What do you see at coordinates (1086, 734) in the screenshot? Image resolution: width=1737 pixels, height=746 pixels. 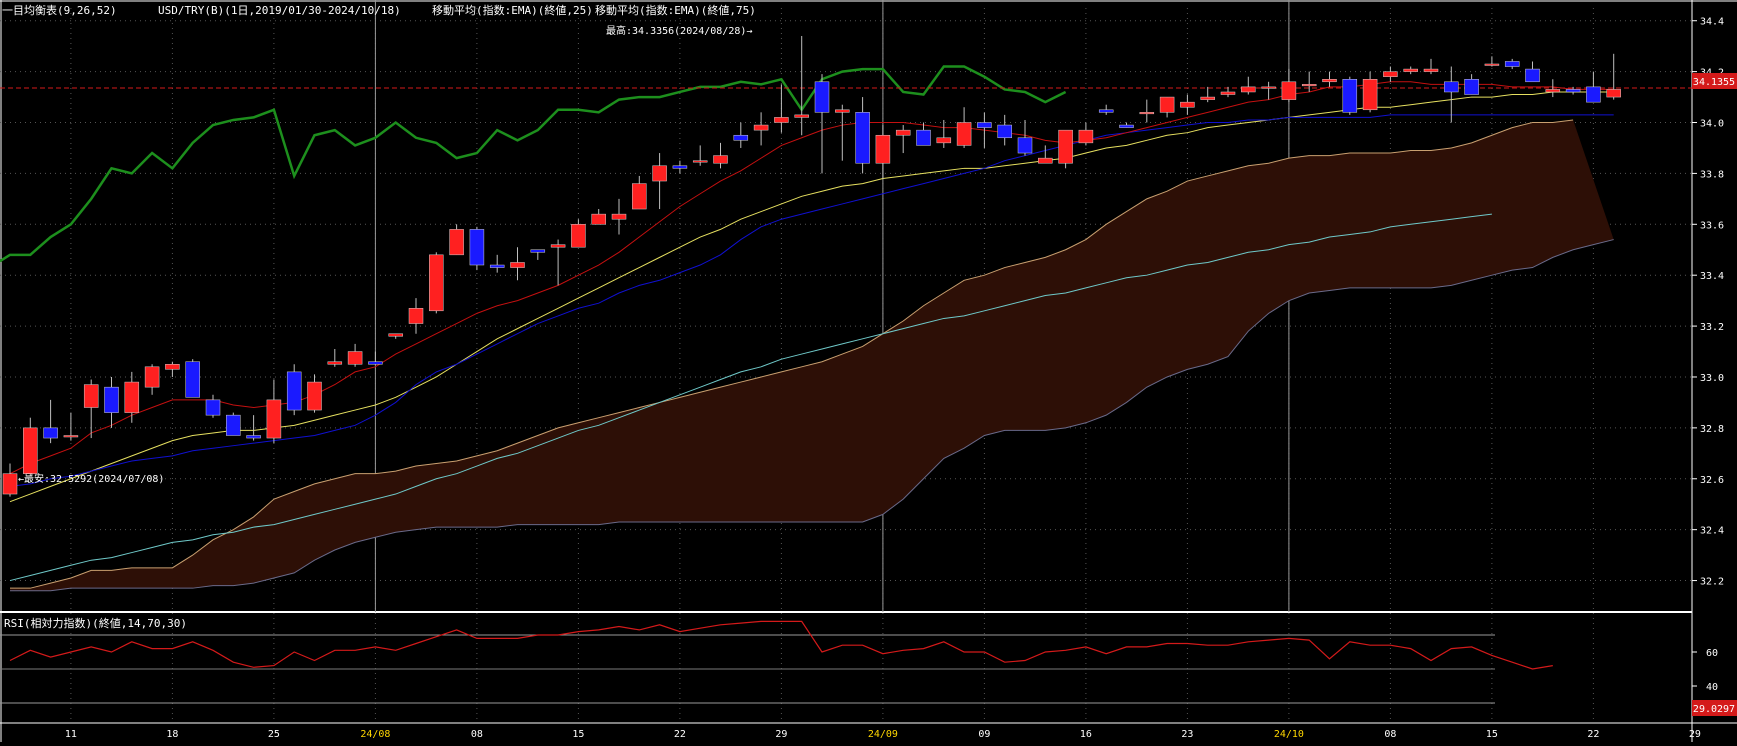 I see `time-tick-label: 16` at bounding box center [1086, 734].